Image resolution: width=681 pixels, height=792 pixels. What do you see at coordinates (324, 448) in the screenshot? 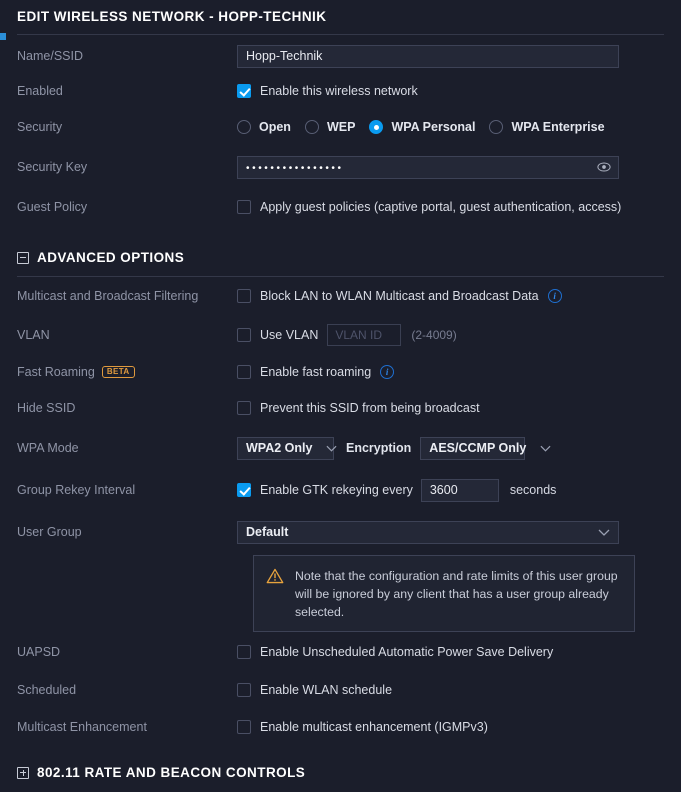
I see `chevron-down-icon-wpa-mode` at bounding box center [324, 448].